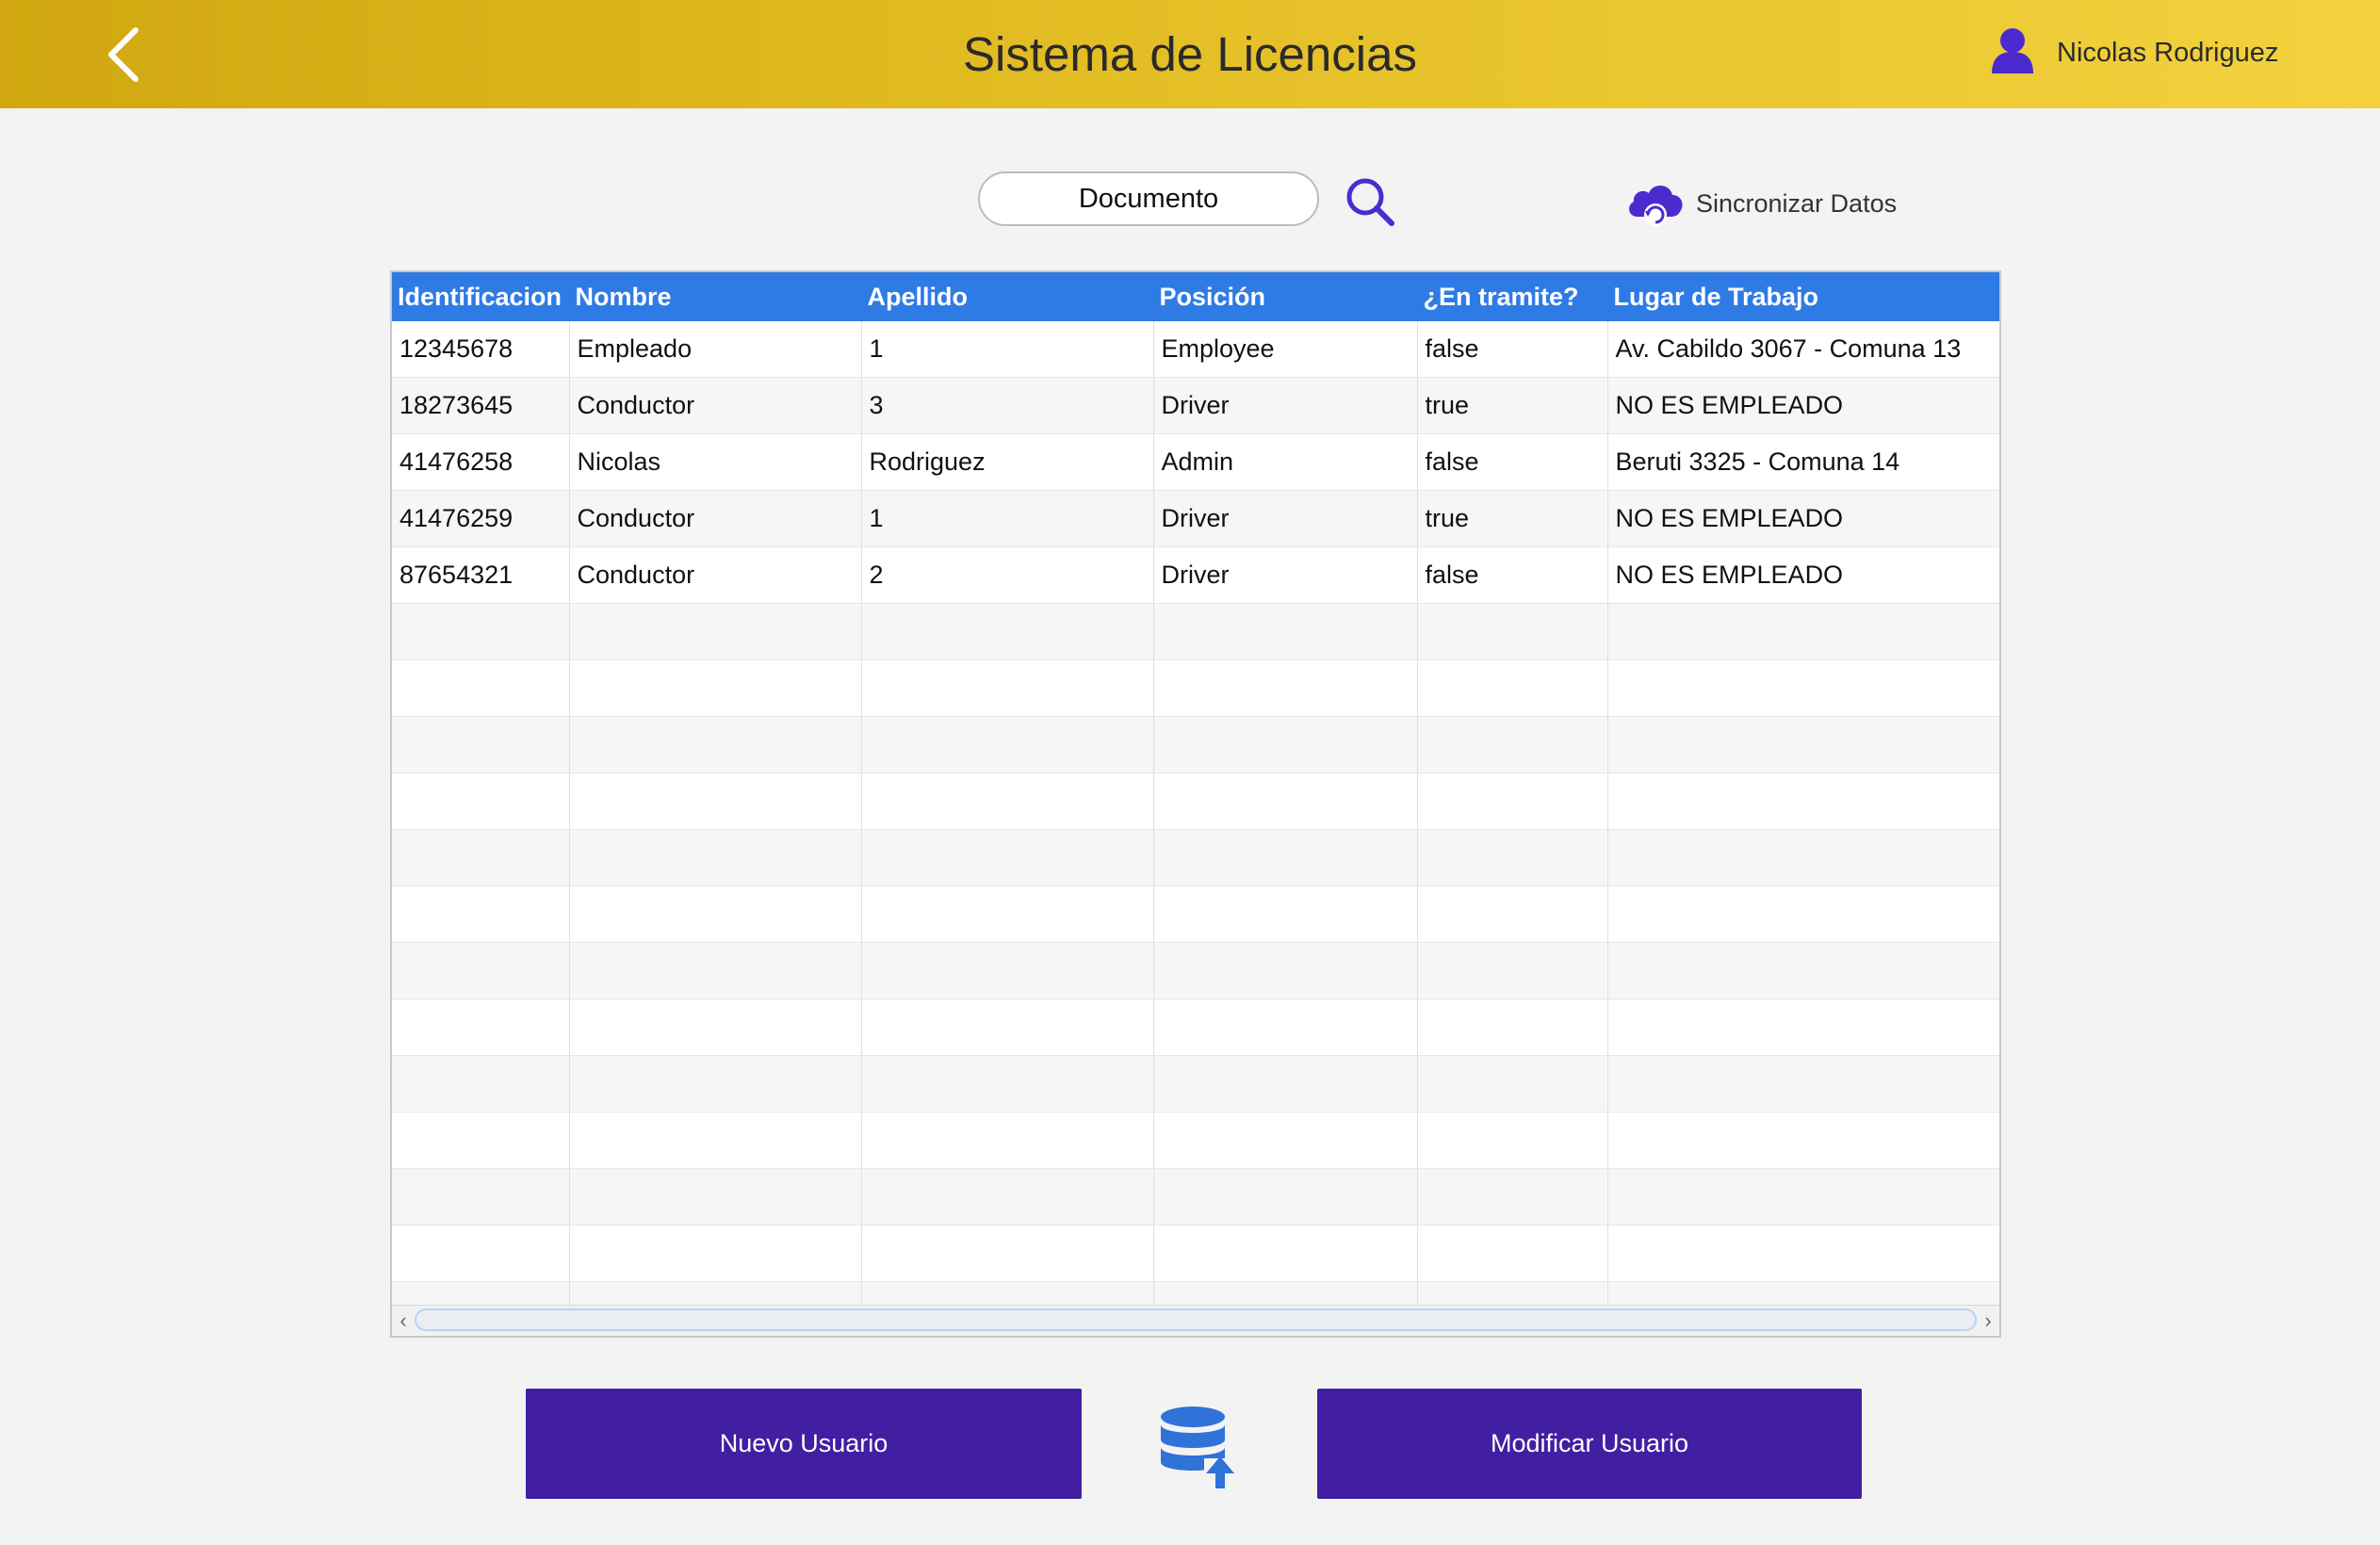 This screenshot has width=2380, height=1545. I want to click on sync-data-button: Sincronizar Datos, so click(1760, 203).